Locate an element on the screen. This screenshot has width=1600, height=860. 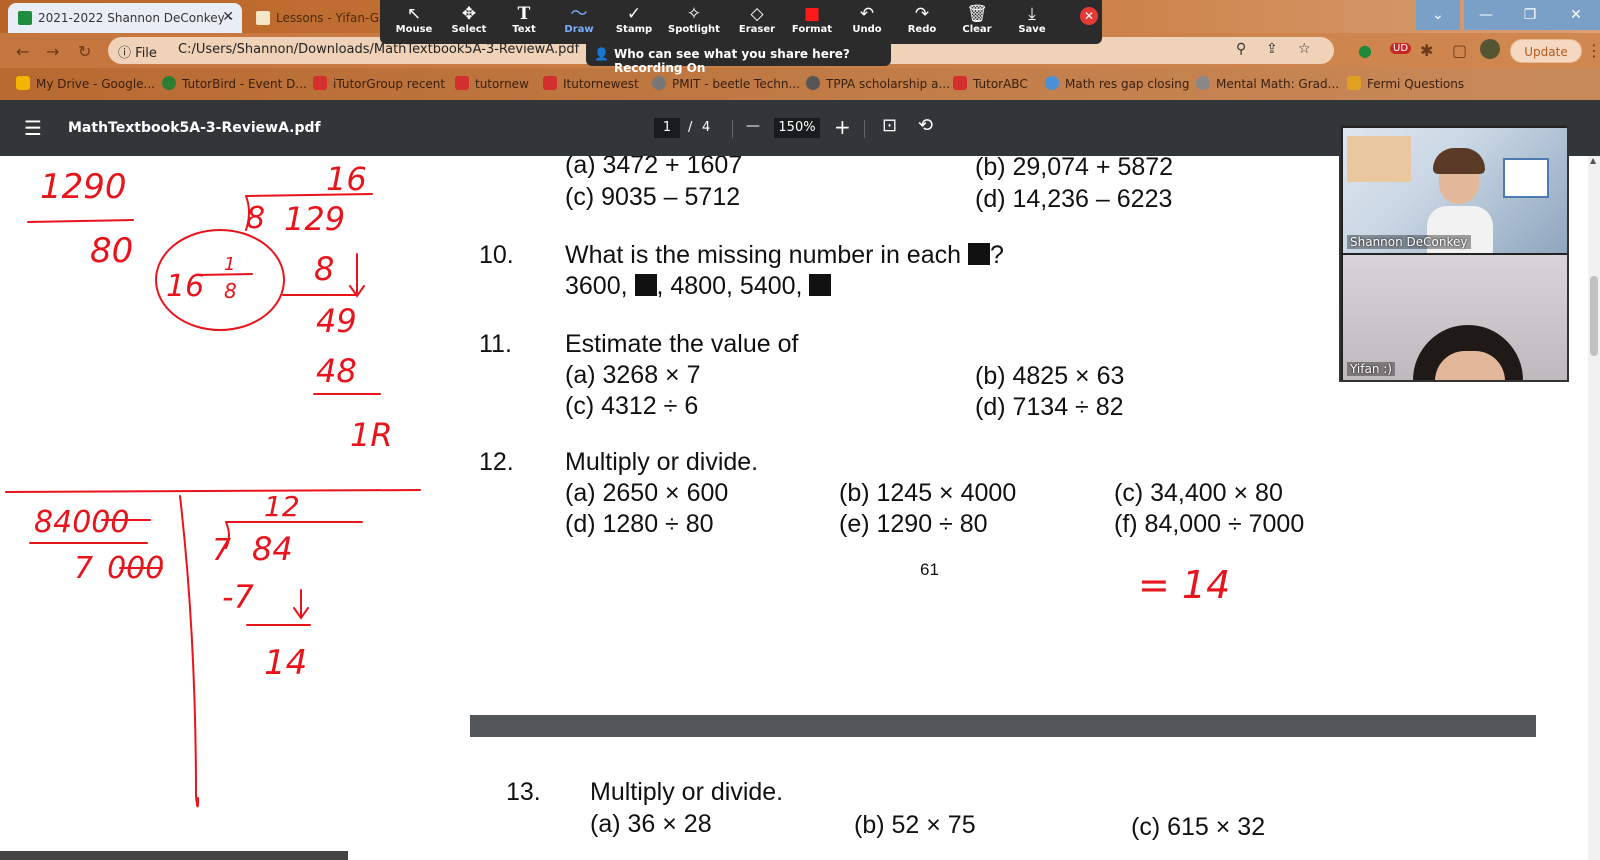
itutor-icon is located at coordinates (550, 83).